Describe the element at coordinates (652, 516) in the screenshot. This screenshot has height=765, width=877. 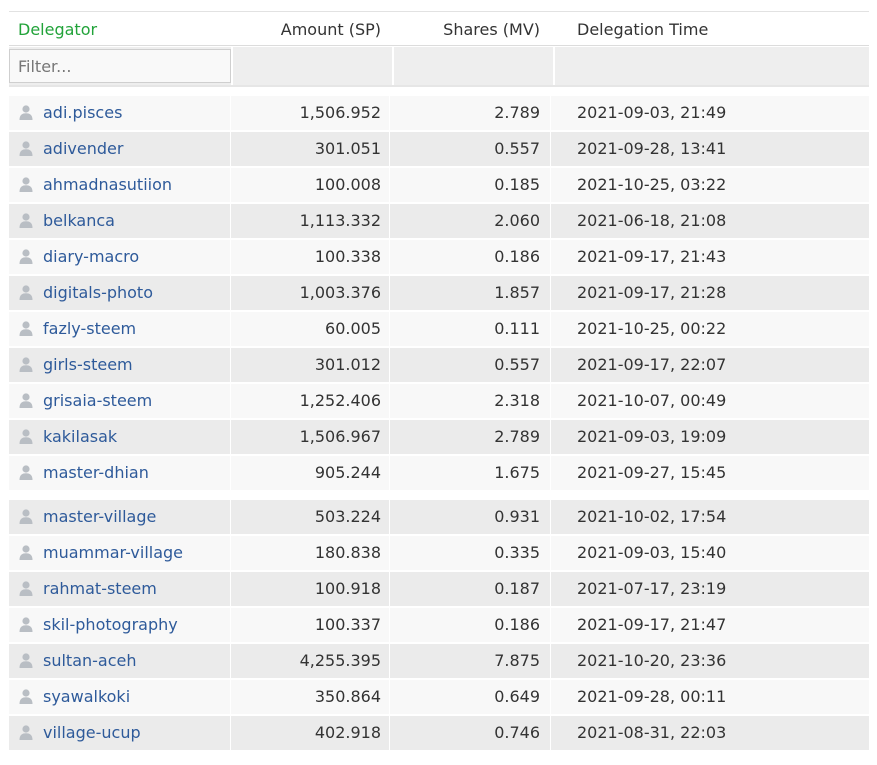
I see `time-cell: 2021-10-02, 17:54` at that location.